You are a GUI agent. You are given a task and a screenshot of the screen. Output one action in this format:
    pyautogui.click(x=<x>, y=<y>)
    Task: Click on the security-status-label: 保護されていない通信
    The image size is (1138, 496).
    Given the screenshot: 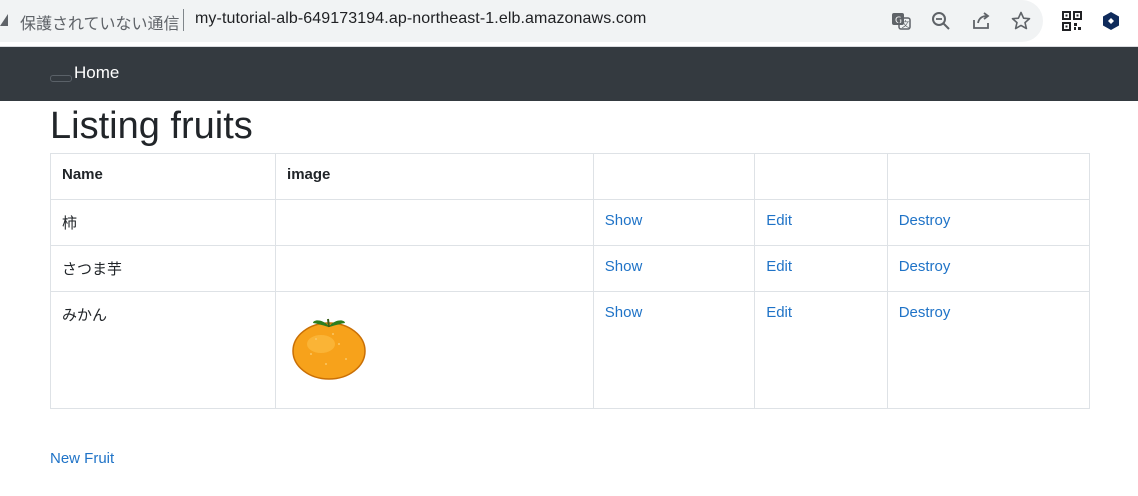 What is the action you would take?
    pyautogui.click(x=100, y=22)
    